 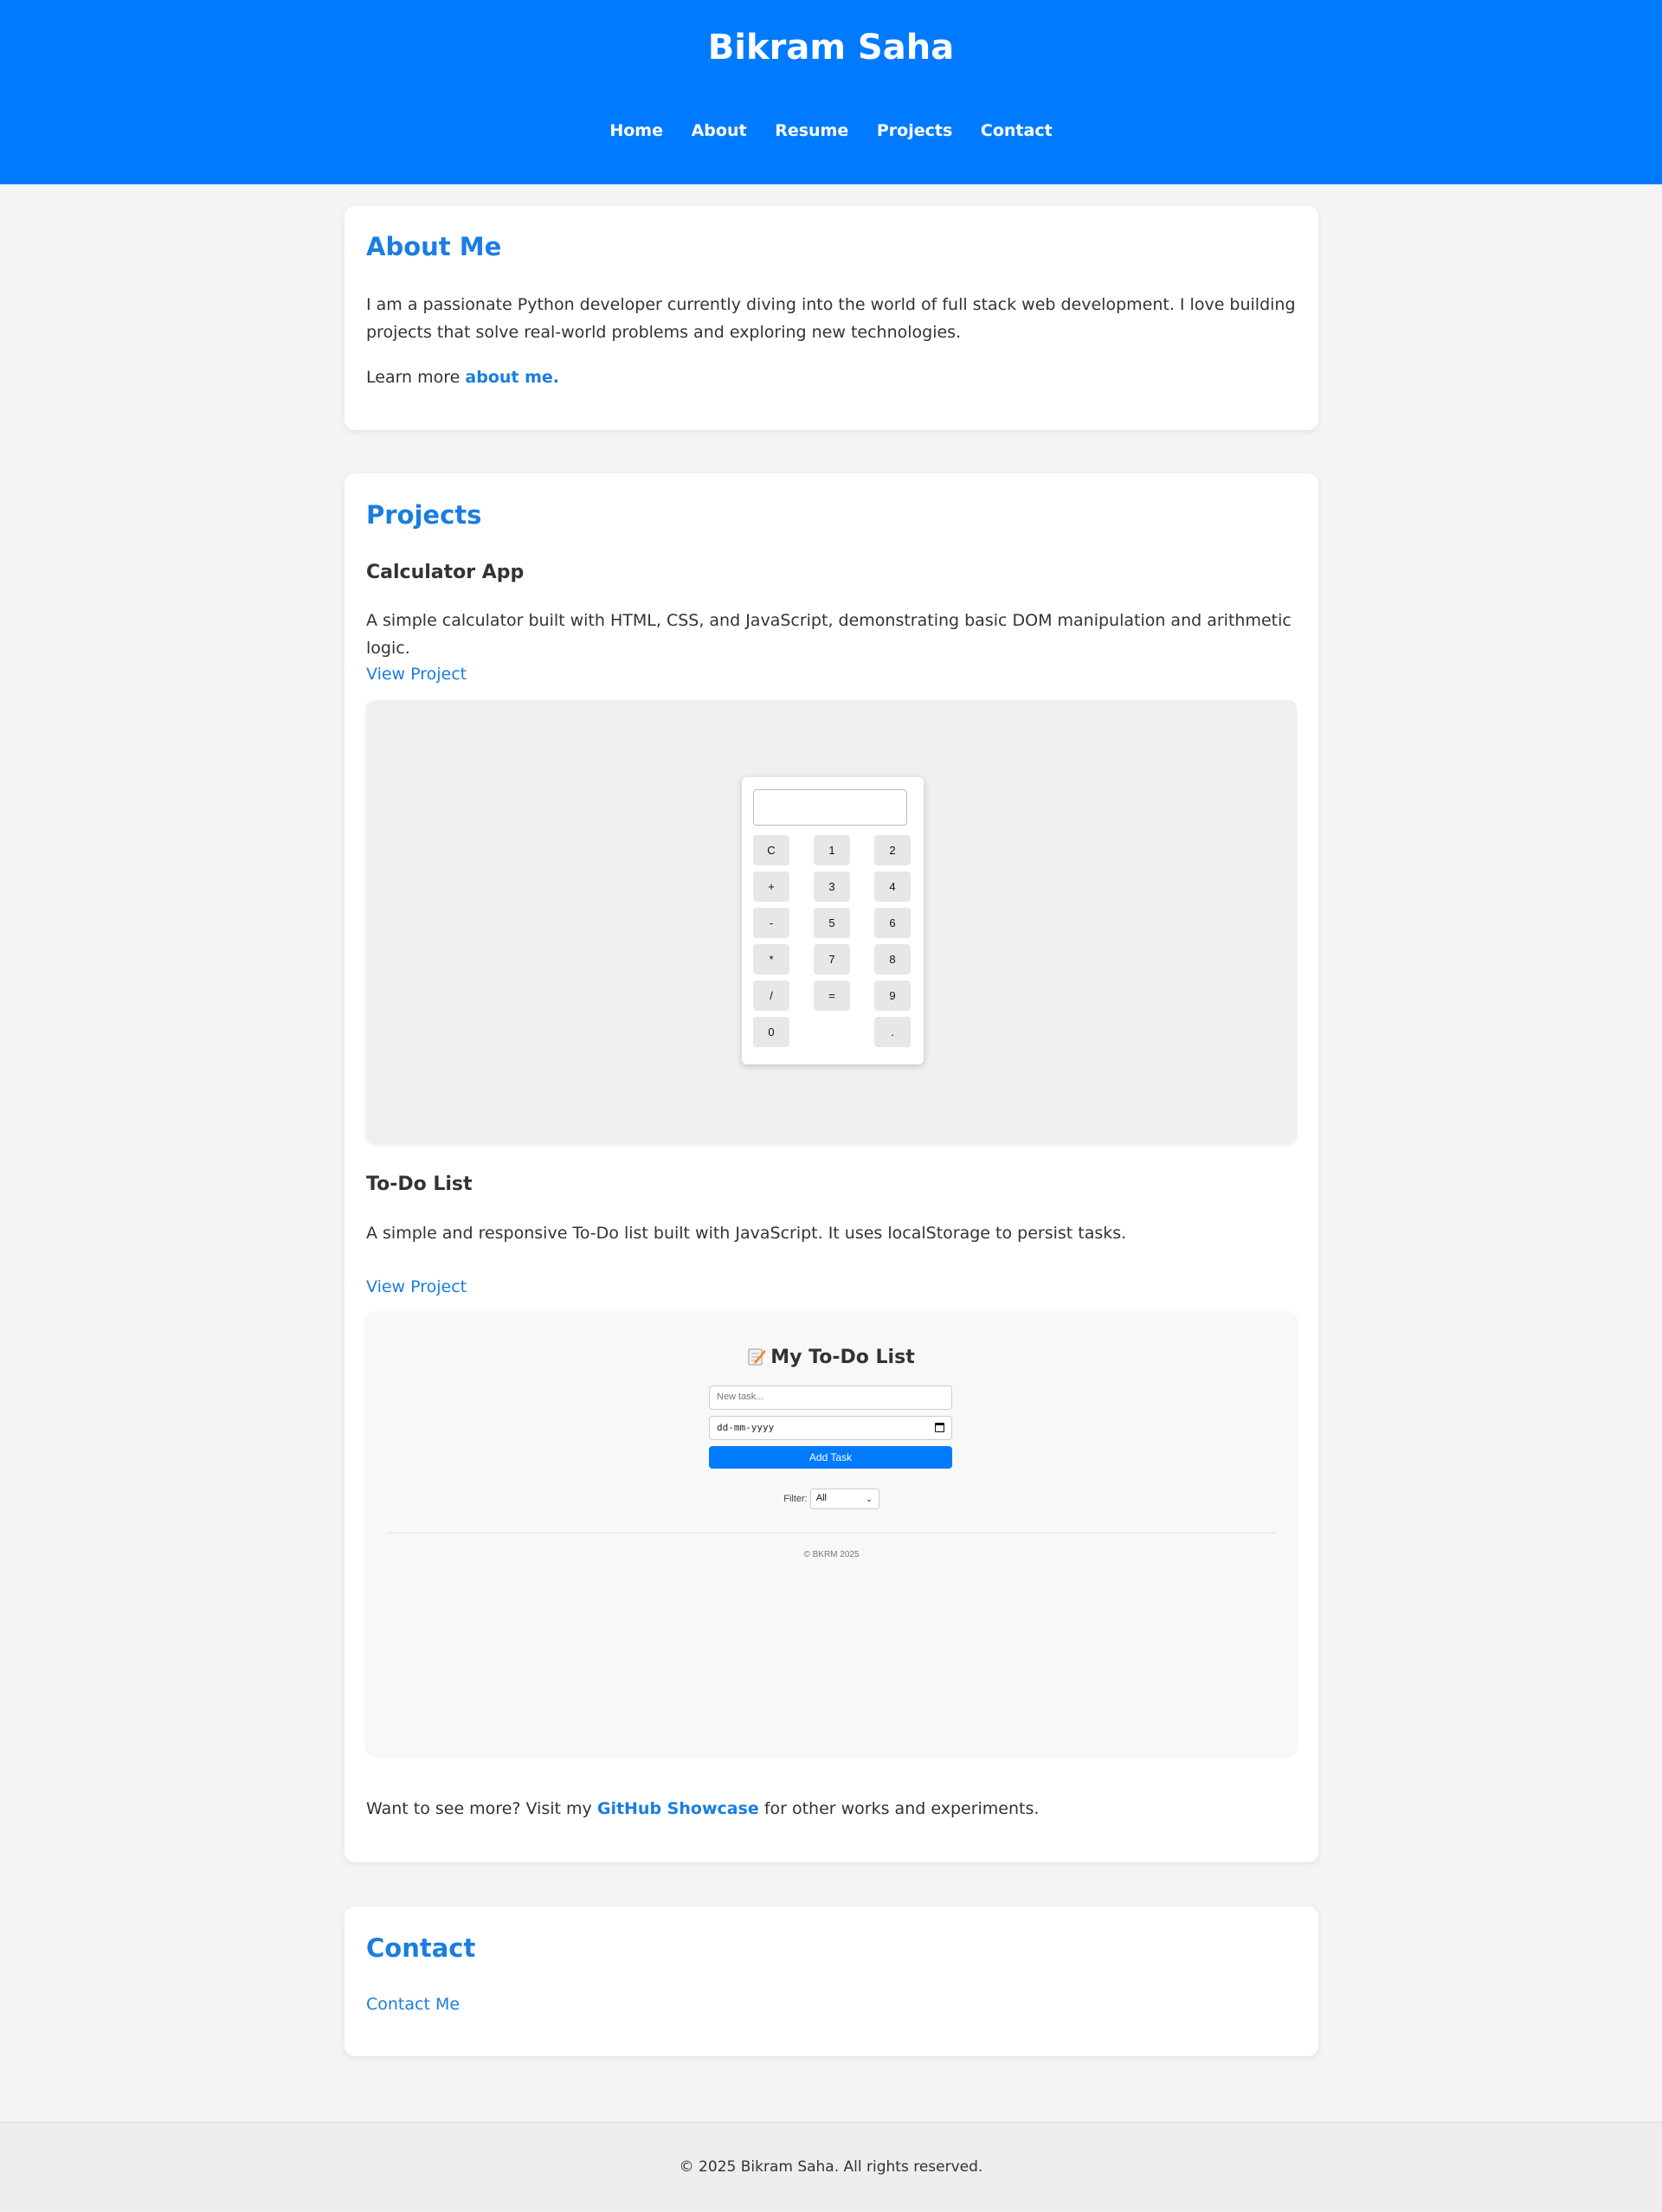 What do you see at coordinates (844, 1499) in the screenshot?
I see `filter-select: All ⌄` at bounding box center [844, 1499].